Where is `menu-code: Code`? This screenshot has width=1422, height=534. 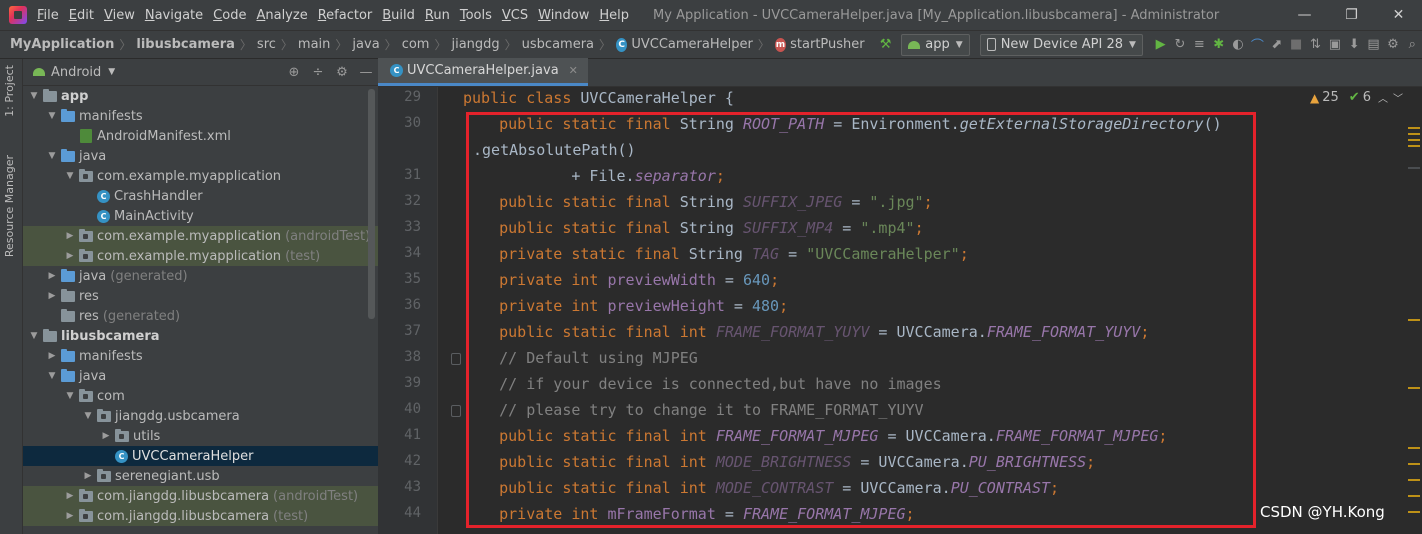
menu-code: Code is located at coordinates (229, 15).